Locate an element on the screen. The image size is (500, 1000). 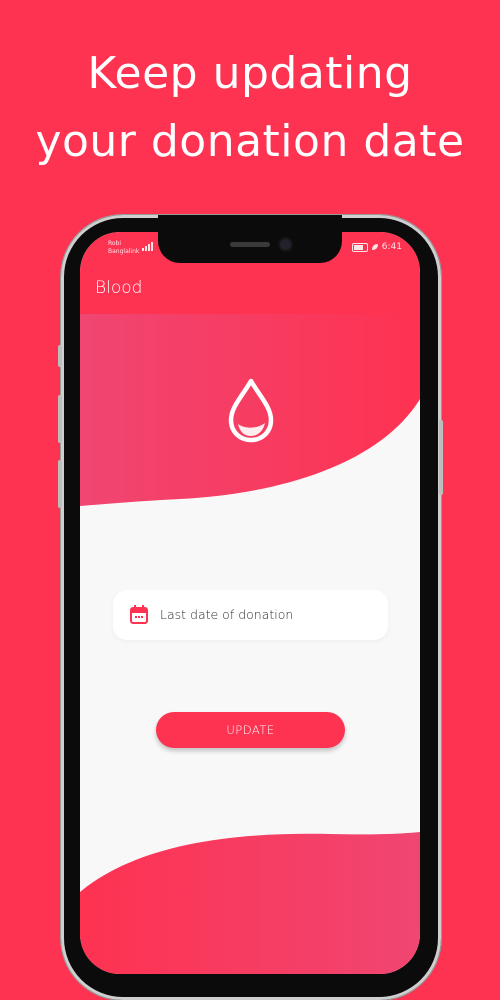
headline-line-1: Keep updating is located at coordinates (250, 73).